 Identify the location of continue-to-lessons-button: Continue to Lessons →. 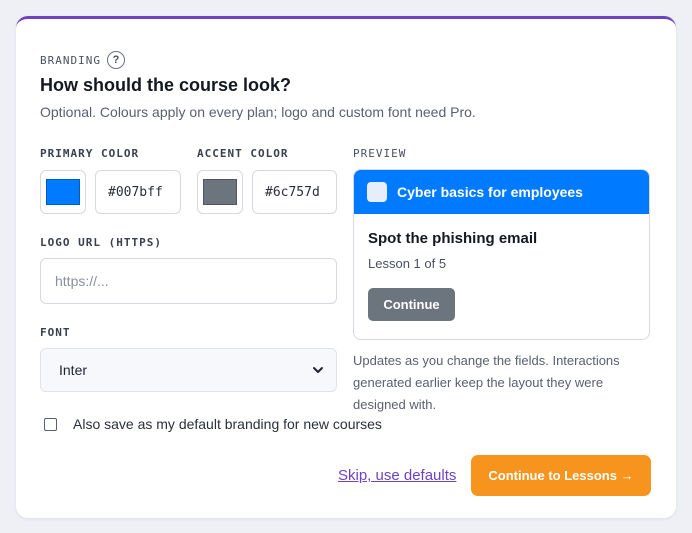
(561, 475).